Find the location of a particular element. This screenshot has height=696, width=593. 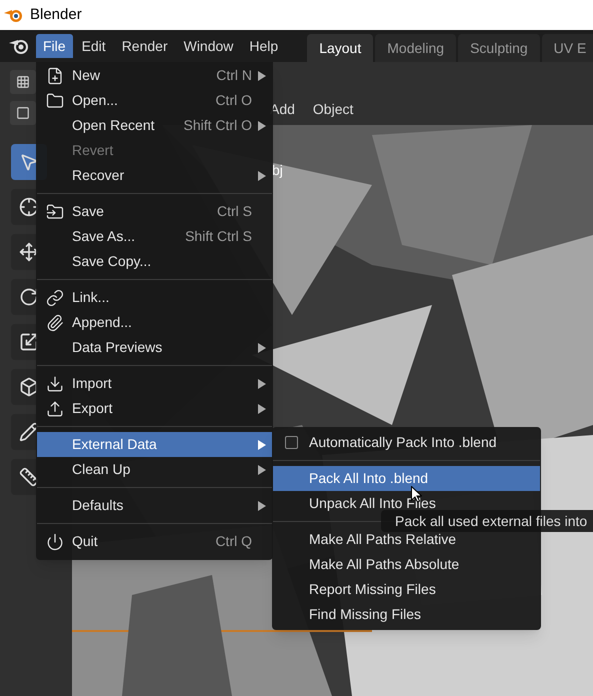

checkbox is located at coordinates (291, 442).